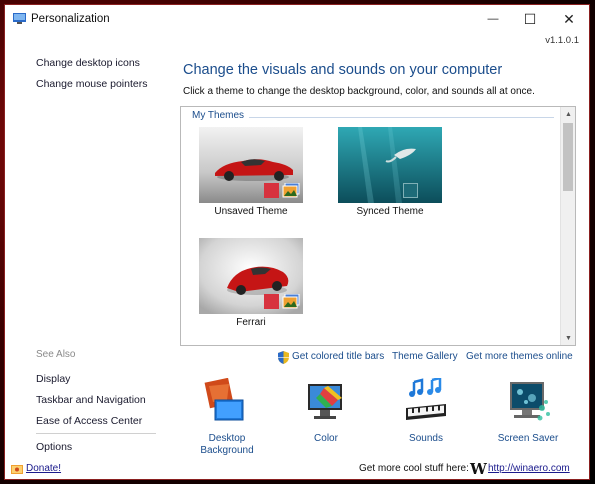  I want to click on theme-unsaved: Unsaved Theme, so click(251, 173).